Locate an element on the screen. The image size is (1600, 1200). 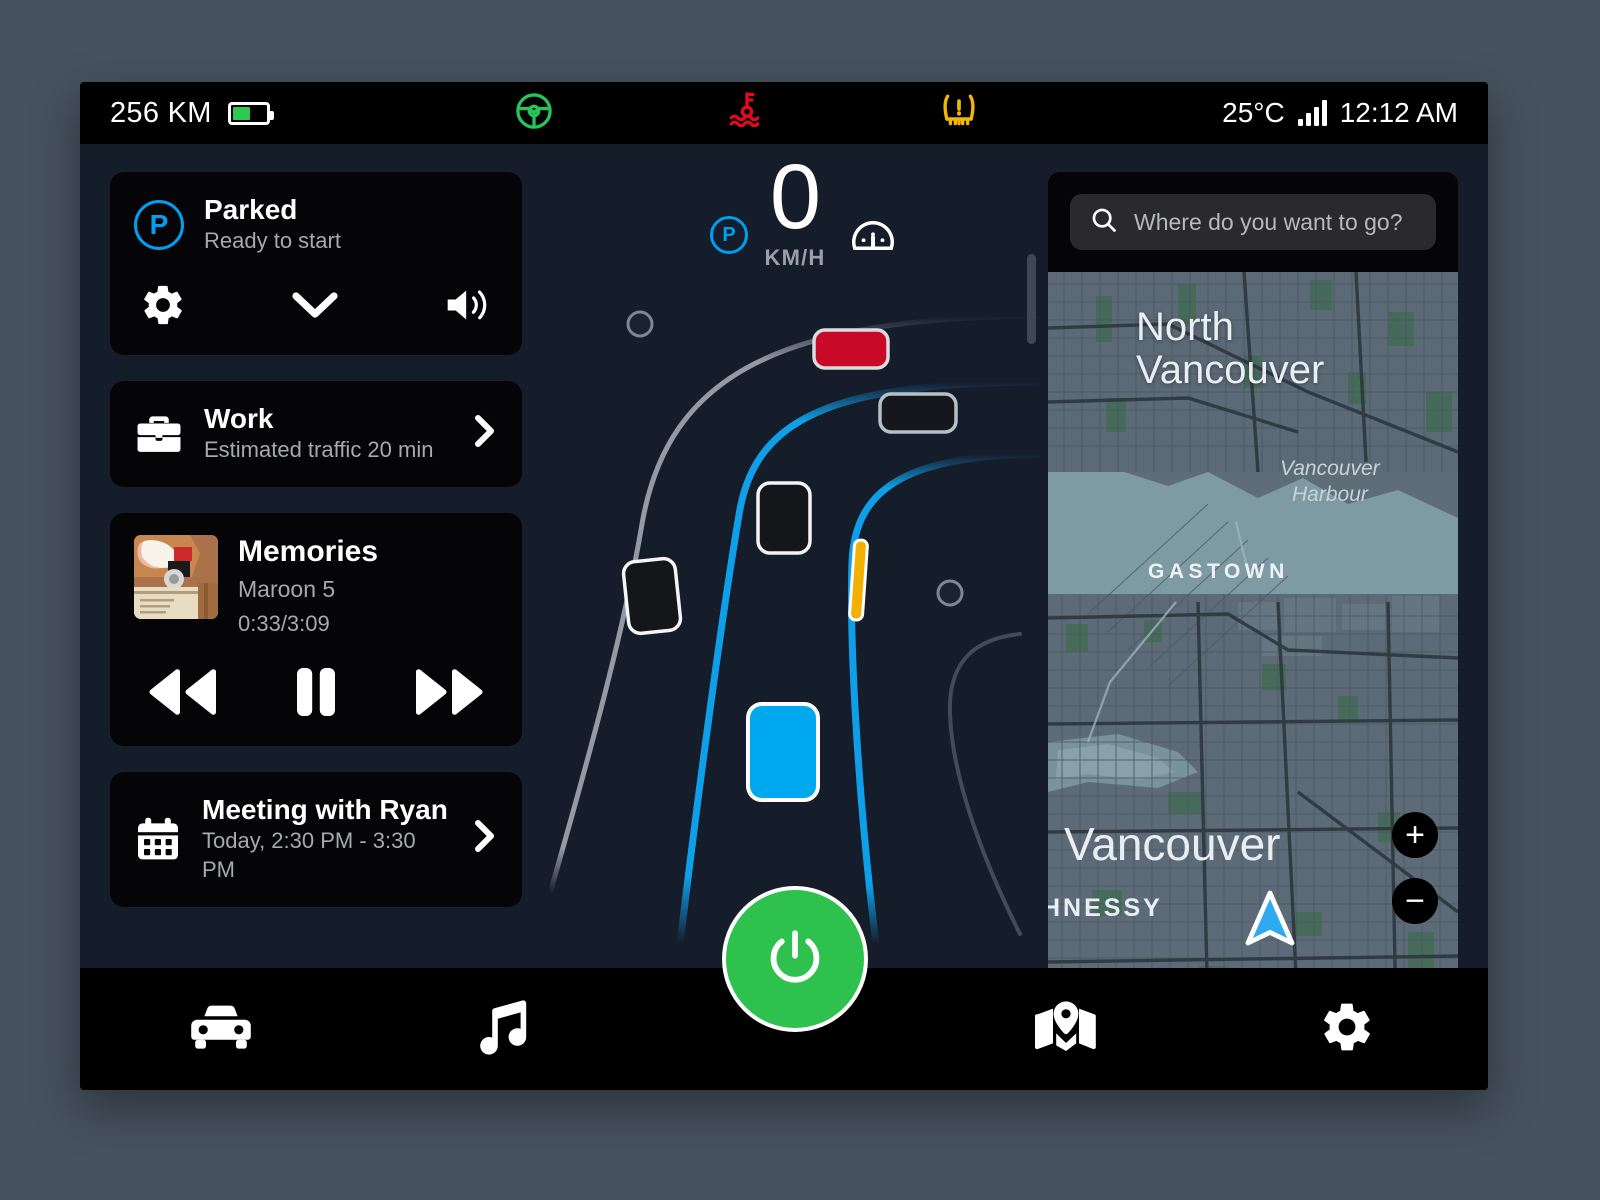
nav-car is located at coordinates (221, 1029).